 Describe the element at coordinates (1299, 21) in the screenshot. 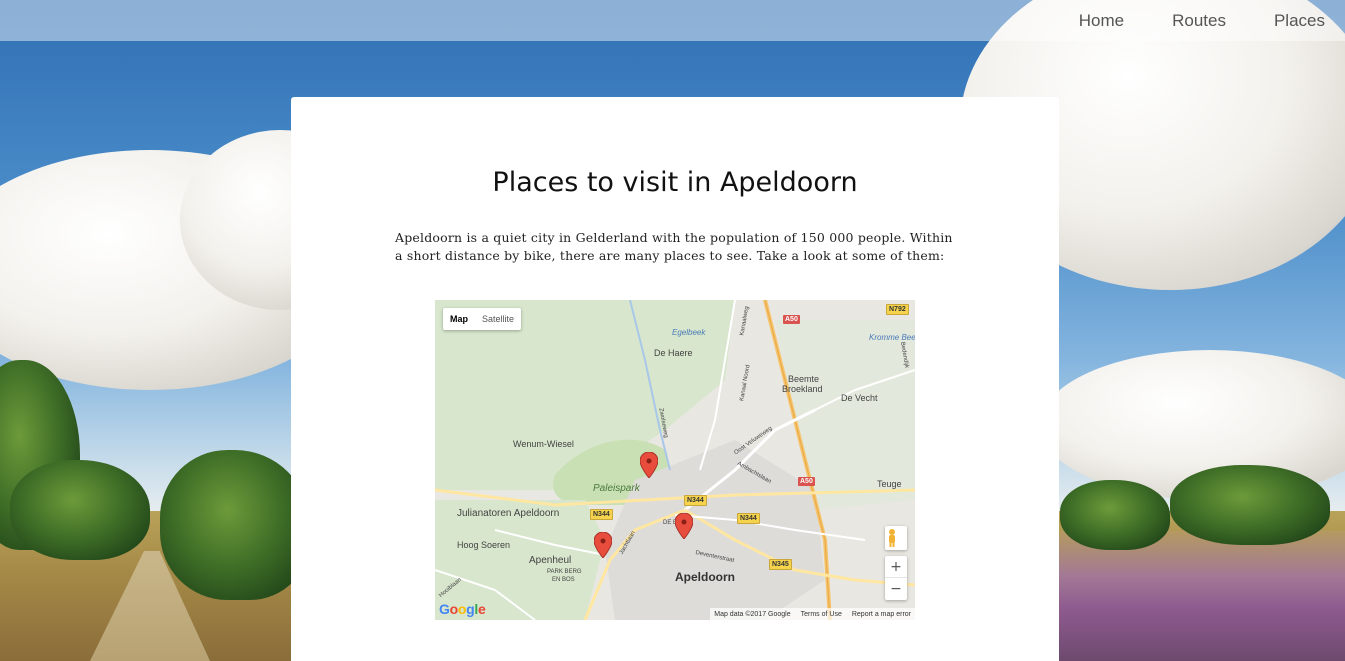

I see `nav-places-link: Places` at that location.